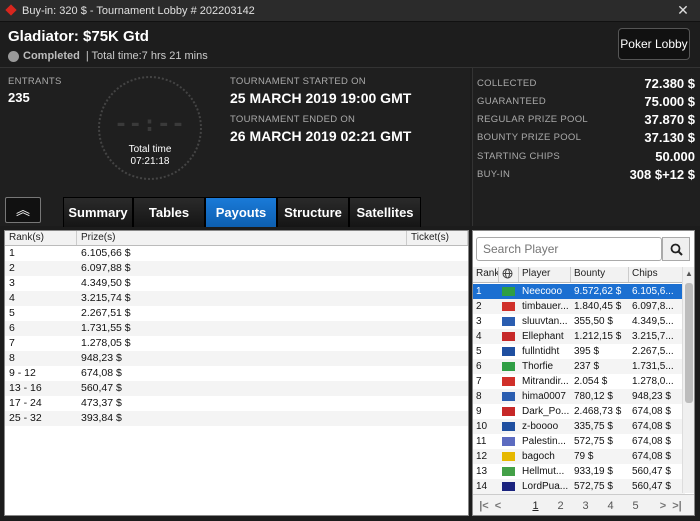 The image size is (700, 521). What do you see at coordinates (313, 212) in the screenshot?
I see `tab-structure: Structure` at bounding box center [313, 212].